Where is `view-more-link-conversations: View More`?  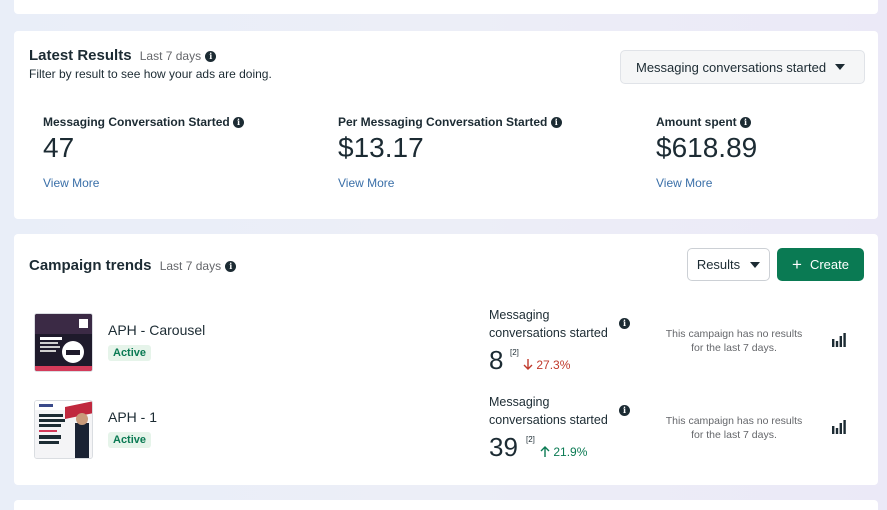 view-more-link-conversations: View More is located at coordinates (71, 183).